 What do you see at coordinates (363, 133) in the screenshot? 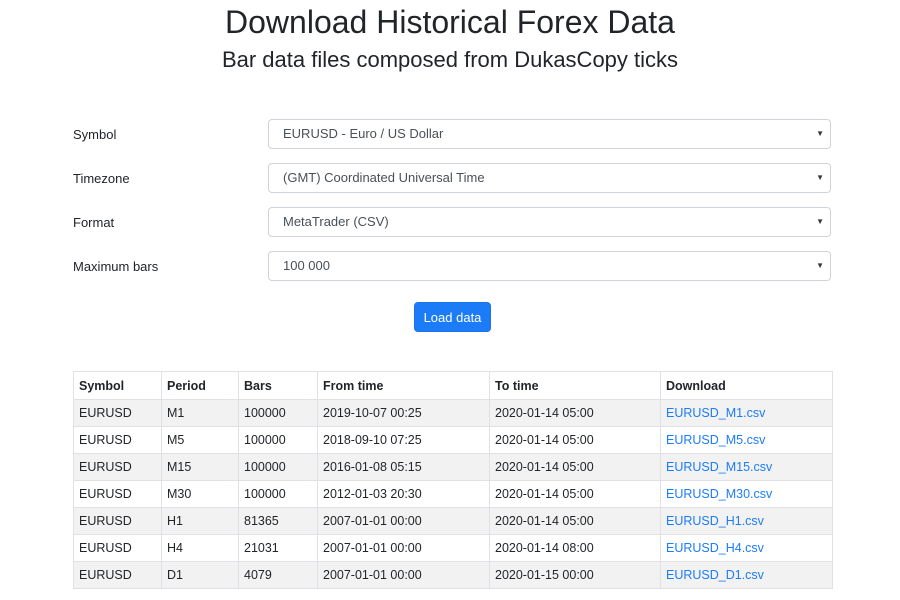
I see `symbol-select-value: EURUSD - Euro / US Dollar` at bounding box center [363, 133].